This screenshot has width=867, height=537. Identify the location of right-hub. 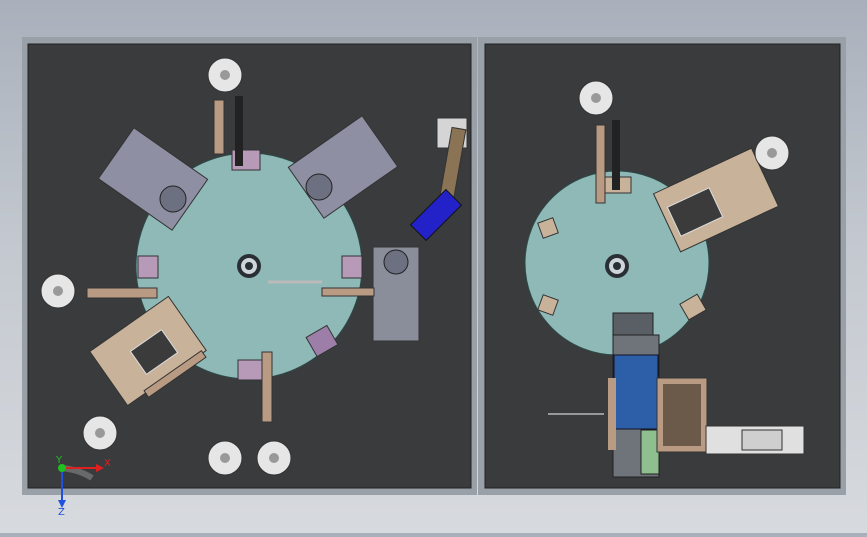
(617, 266).